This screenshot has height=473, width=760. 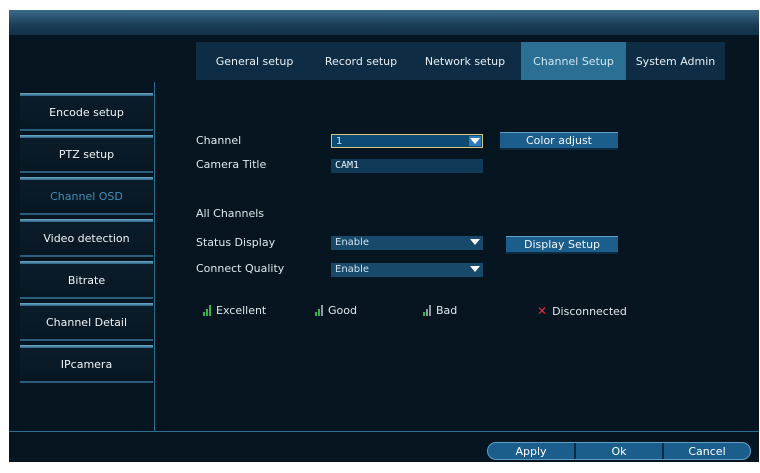 What do you see at coordinates (427, 310) in the screenshot?
I see `signal-bad-icon` at bounding box center [427, 310].